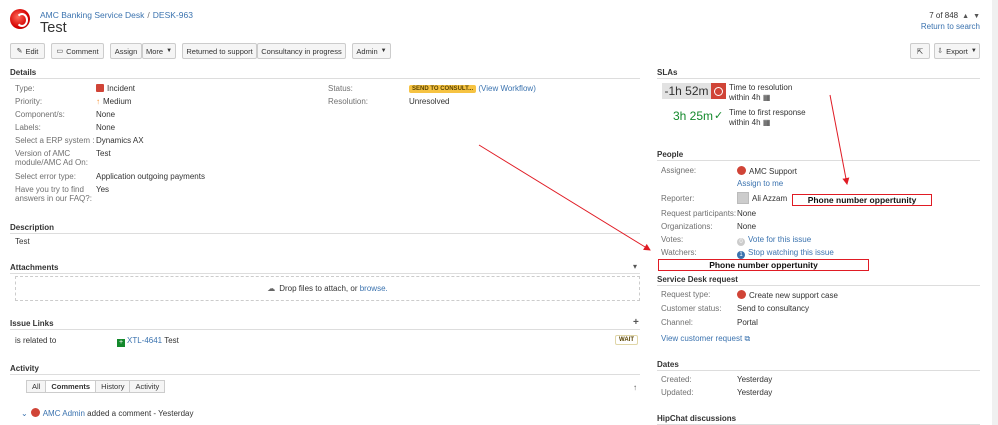 This screenshot has height=425, width=998. Describe the element at coordinates (664, 172) in the screenshot. I see `annotation-arrows` at that location.